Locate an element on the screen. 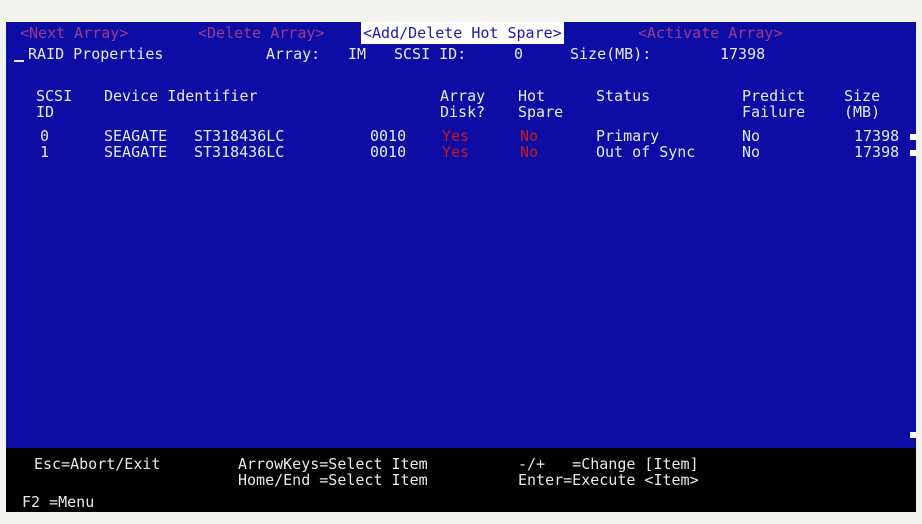 This screenshot has width=922, height=524. menu-activate-array: <Activate Array> is located at coordinates (710, 33).